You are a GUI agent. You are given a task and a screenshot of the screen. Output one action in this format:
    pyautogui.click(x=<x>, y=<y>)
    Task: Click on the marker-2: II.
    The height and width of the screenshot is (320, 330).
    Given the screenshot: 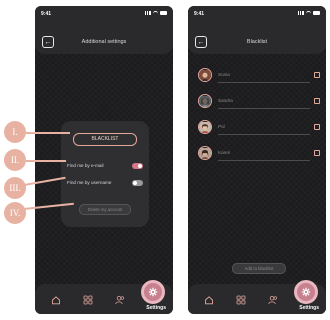 What is the action you would take?
    pyautogui.click(x=15, y=160)
    